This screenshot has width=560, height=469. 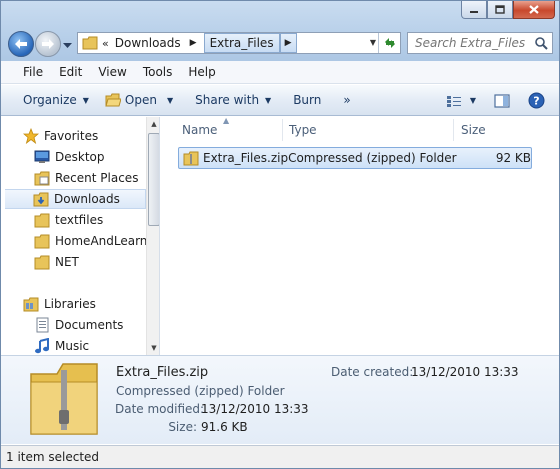 I want to click on menu-help: Help, so click(x=201, y=72).